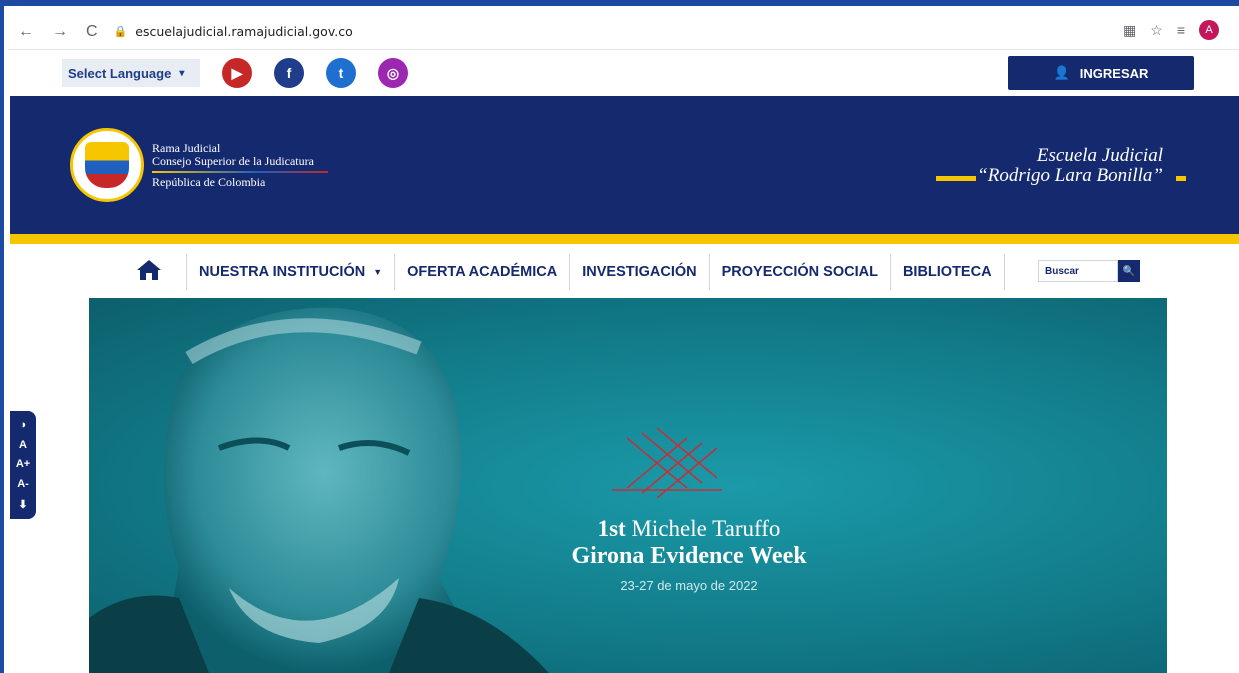 This screenshot has height=673, width=1239. I want to click on shield-icon, so click(107, 165).